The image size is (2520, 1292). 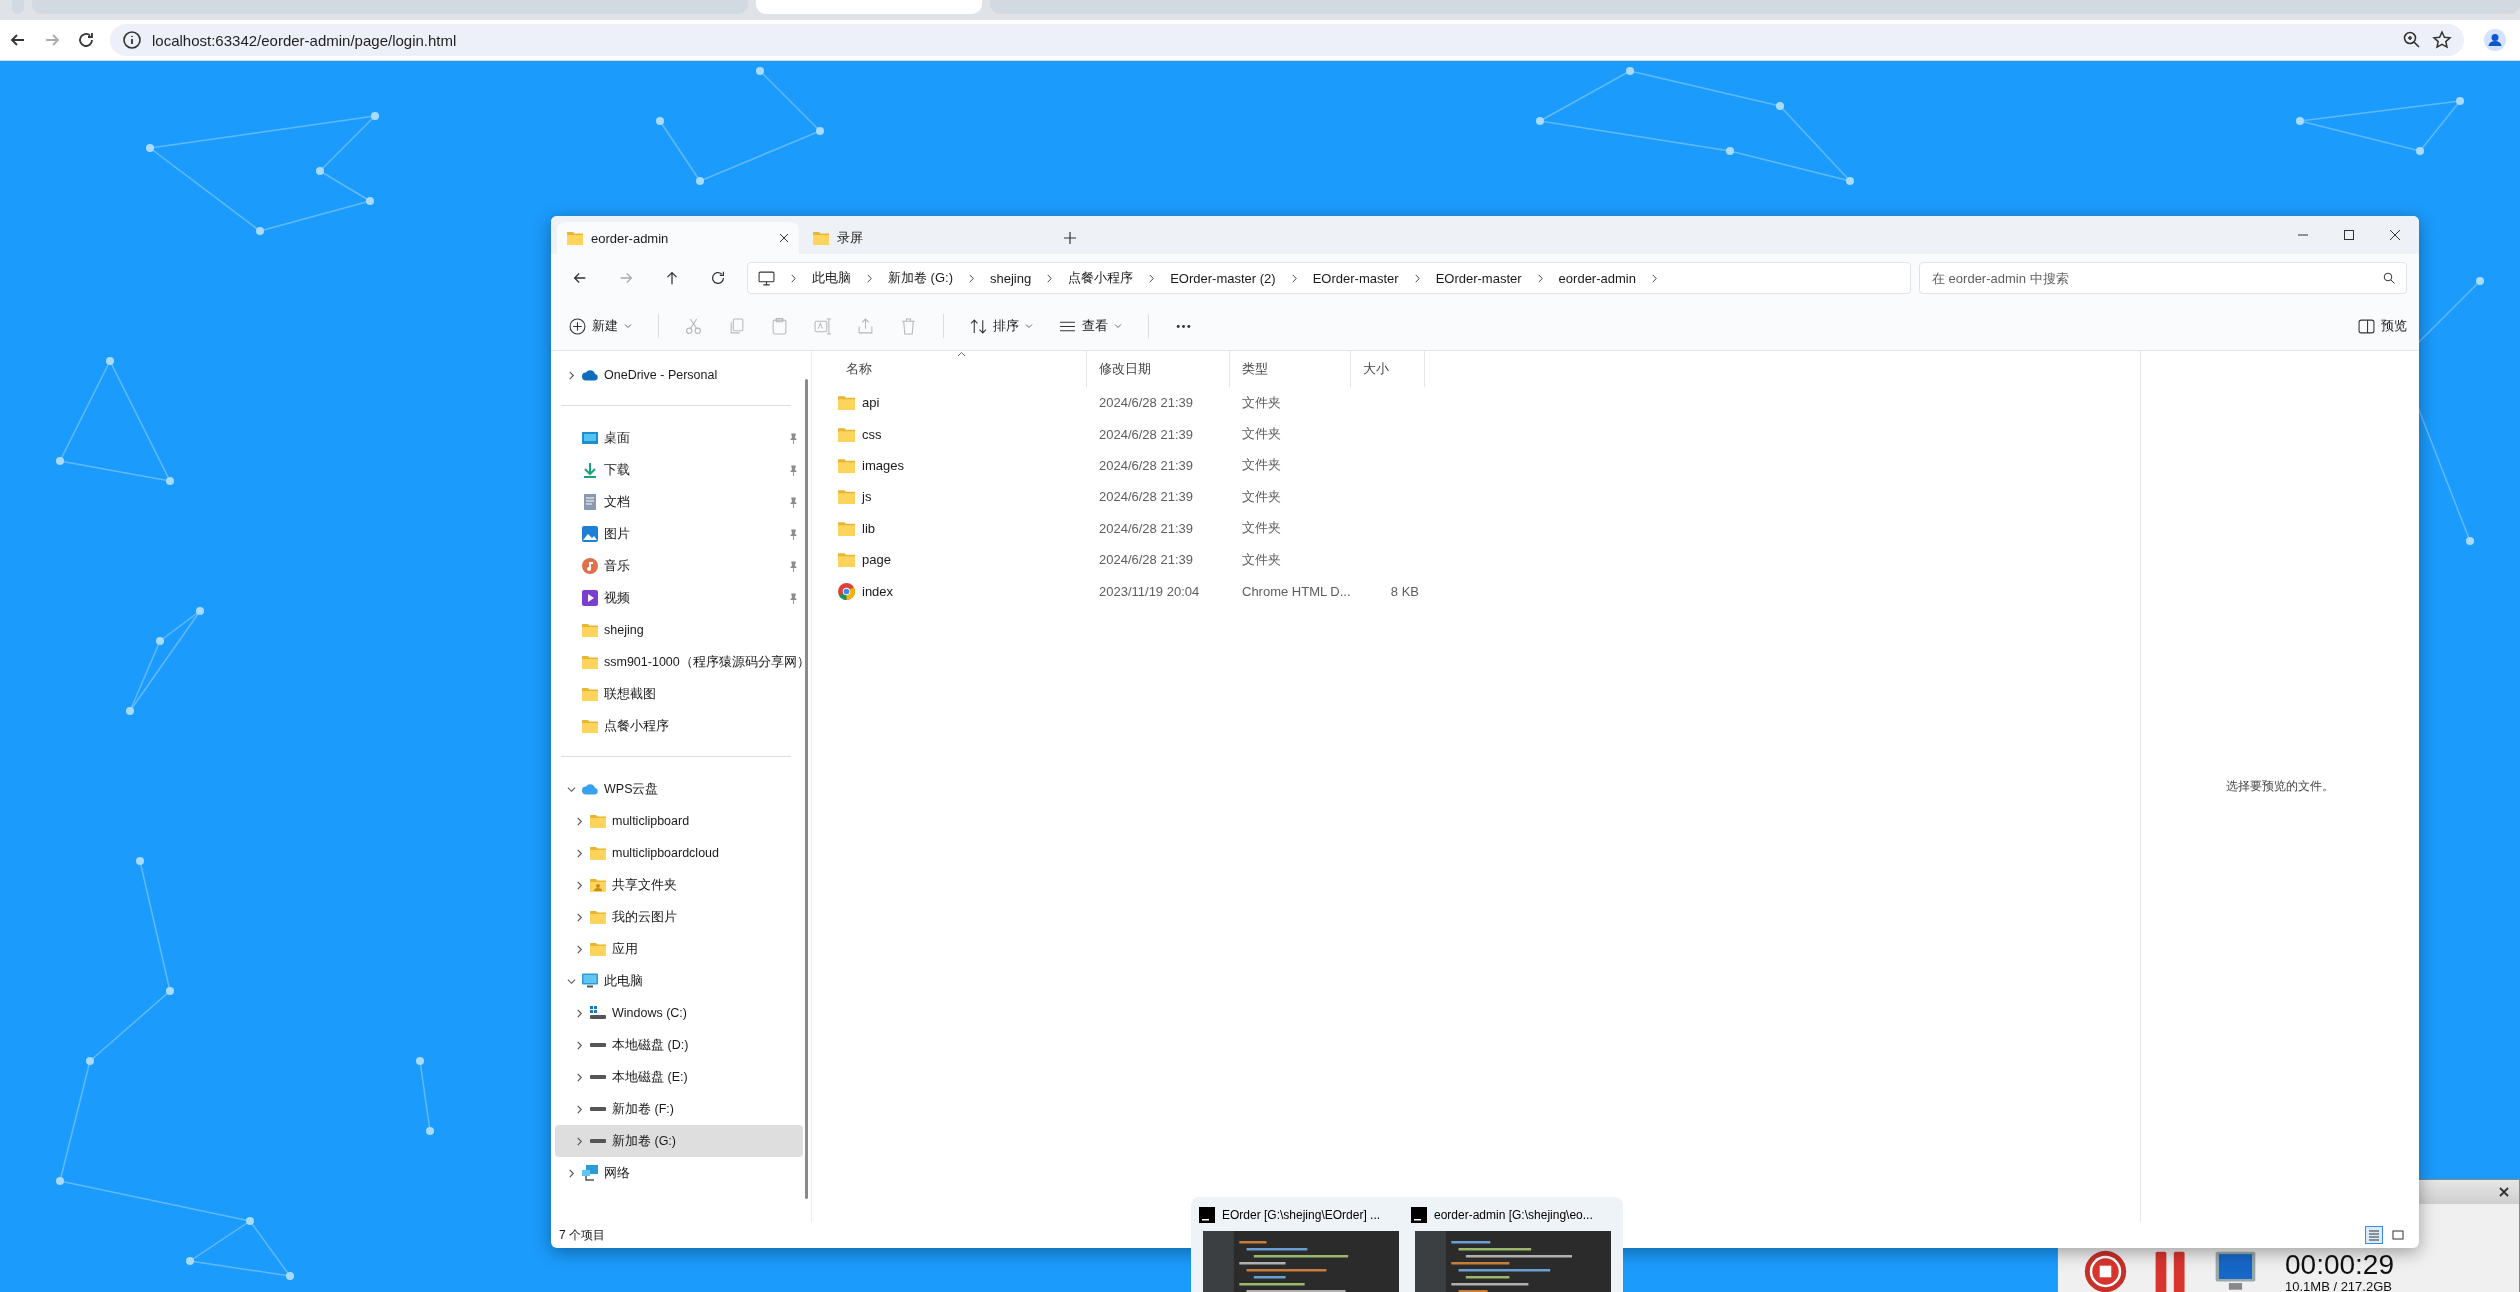 What do you see at coordinates (86, 40) in the screenshot?
I see `reload-icon` at bounding box center [86, 40].